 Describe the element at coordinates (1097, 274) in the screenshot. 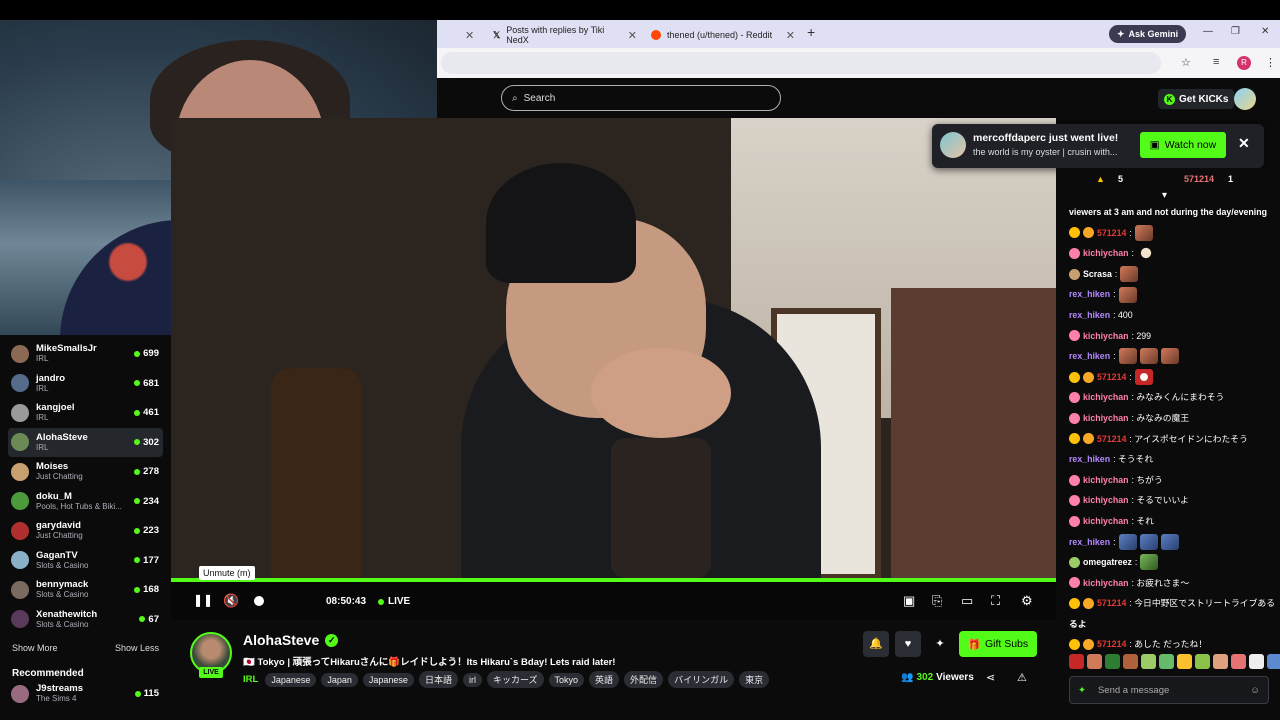

I see `chat-username: Scrasa` at that location.